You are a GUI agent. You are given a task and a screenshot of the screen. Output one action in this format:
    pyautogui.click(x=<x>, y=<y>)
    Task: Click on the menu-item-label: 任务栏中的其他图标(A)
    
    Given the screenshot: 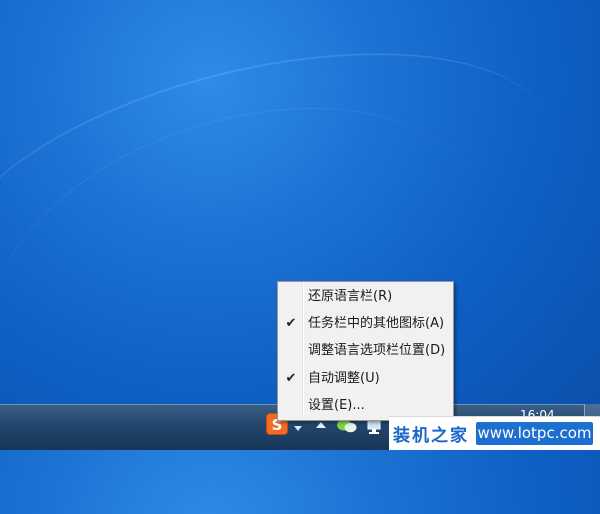 What is the action you would take?
    pyautogui.click(x=376, y=323)
    